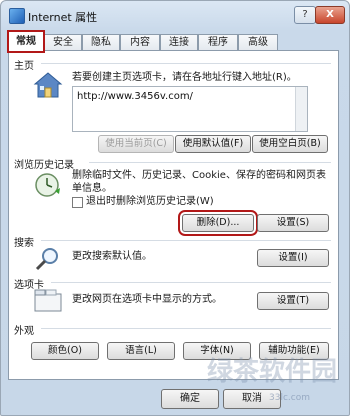  Describe the element at coordinates (290, 144) in the screenshot. I see `use-blank-button: 使用空白页(B)` at that location.